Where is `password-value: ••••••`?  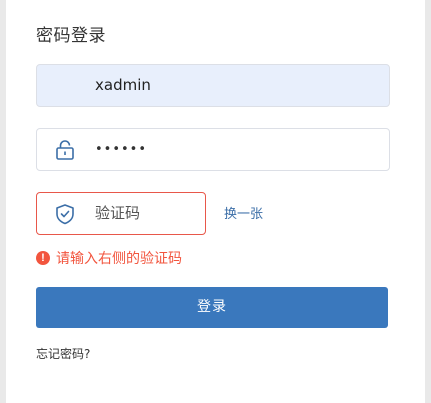
password-value: •••••• is located at coordinates (121, 149).